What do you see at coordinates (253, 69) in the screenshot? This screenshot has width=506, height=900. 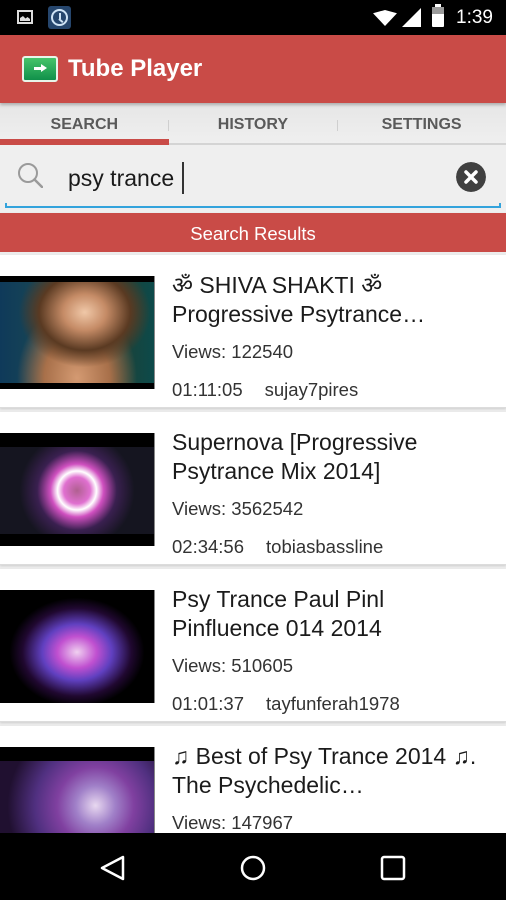 I see `app-bar: Tube Player` at bounding box center [253, 69].